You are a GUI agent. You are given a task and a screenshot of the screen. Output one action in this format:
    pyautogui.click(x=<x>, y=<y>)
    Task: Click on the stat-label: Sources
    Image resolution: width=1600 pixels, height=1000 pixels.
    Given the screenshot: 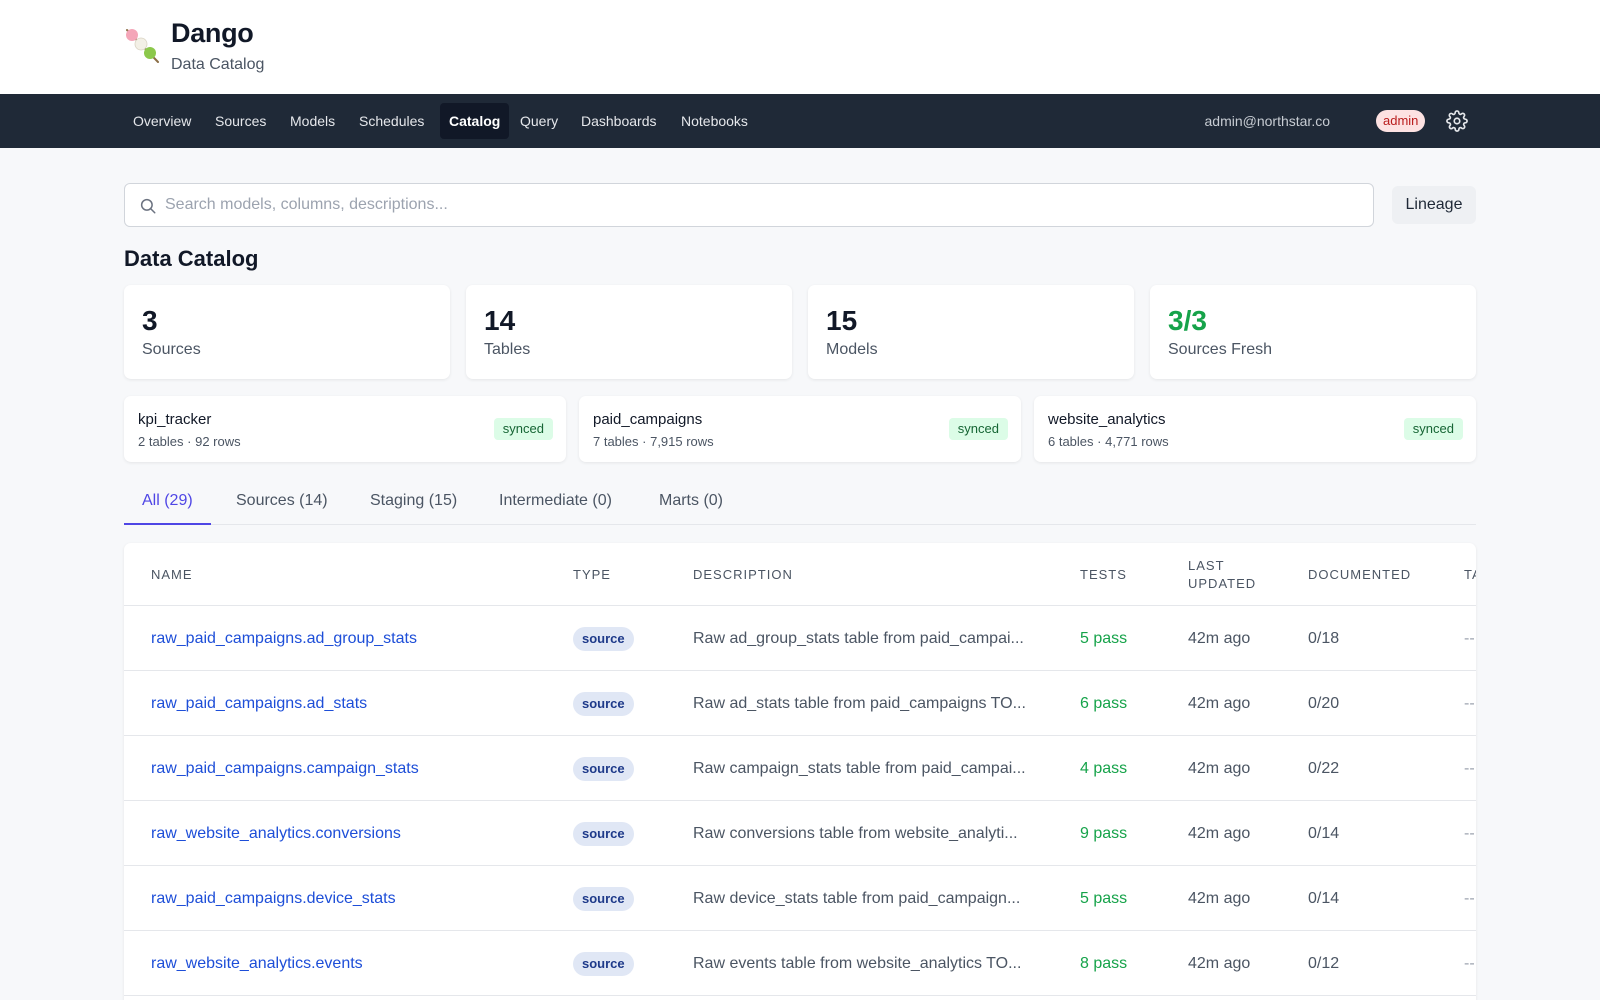 What is the action you would take?
    pyautogui.click(x=171, y=349)
    